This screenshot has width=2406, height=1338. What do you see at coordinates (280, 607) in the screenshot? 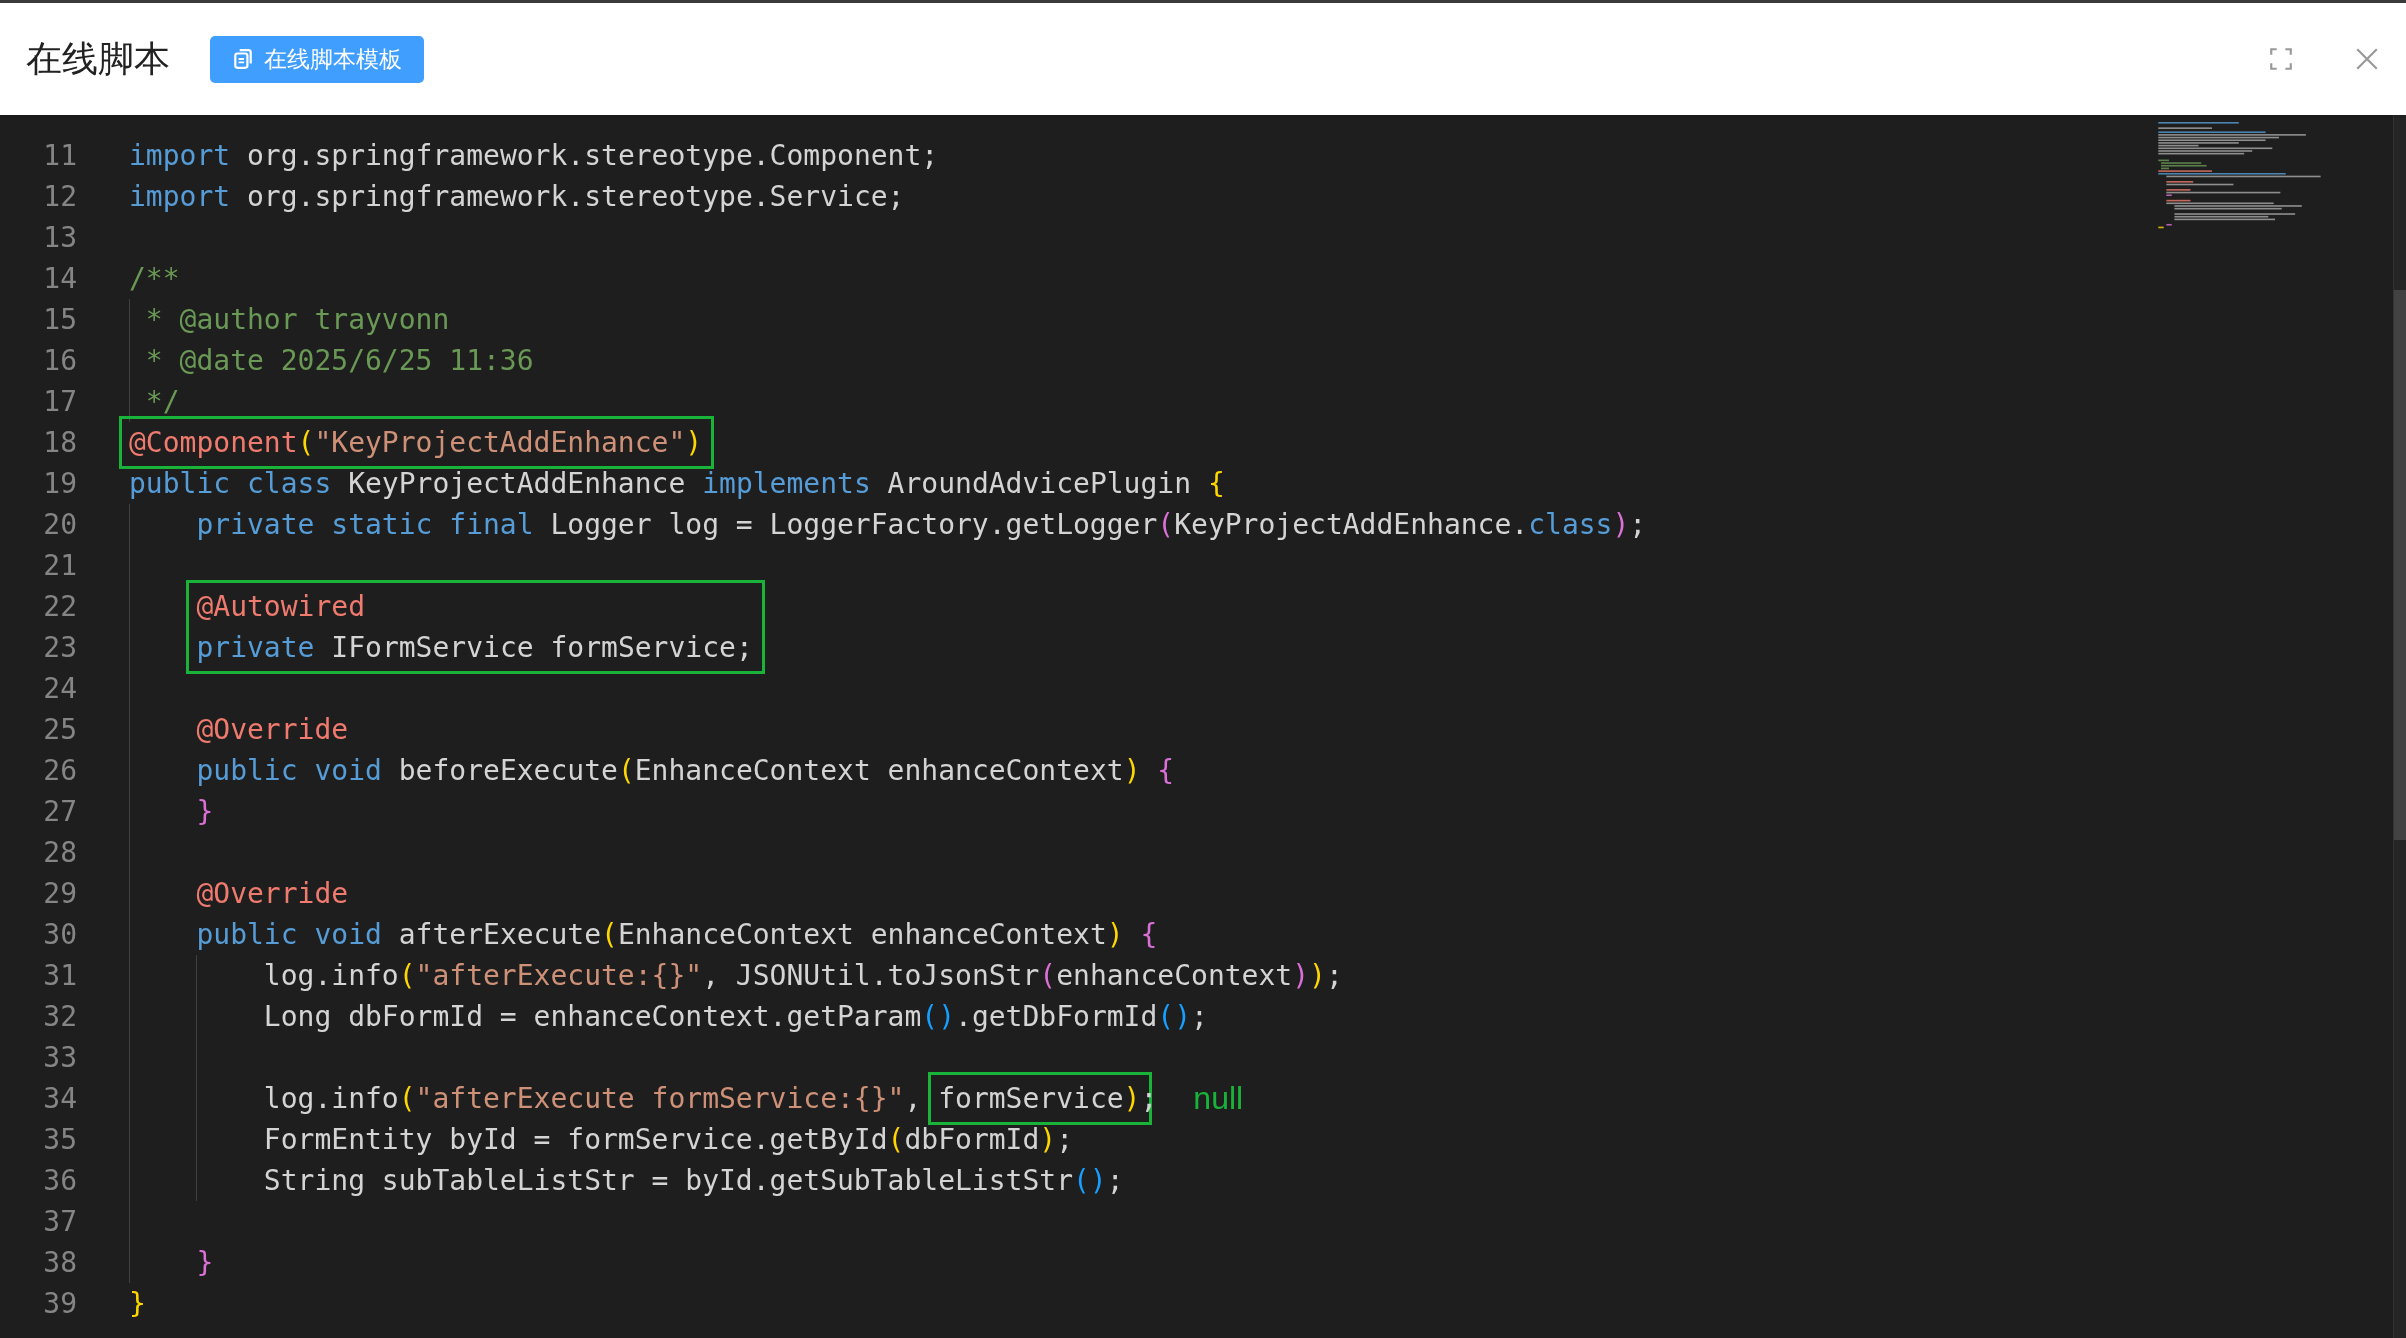
I see `highlighted-code: @Autowired` at bounding box center [280, 607].